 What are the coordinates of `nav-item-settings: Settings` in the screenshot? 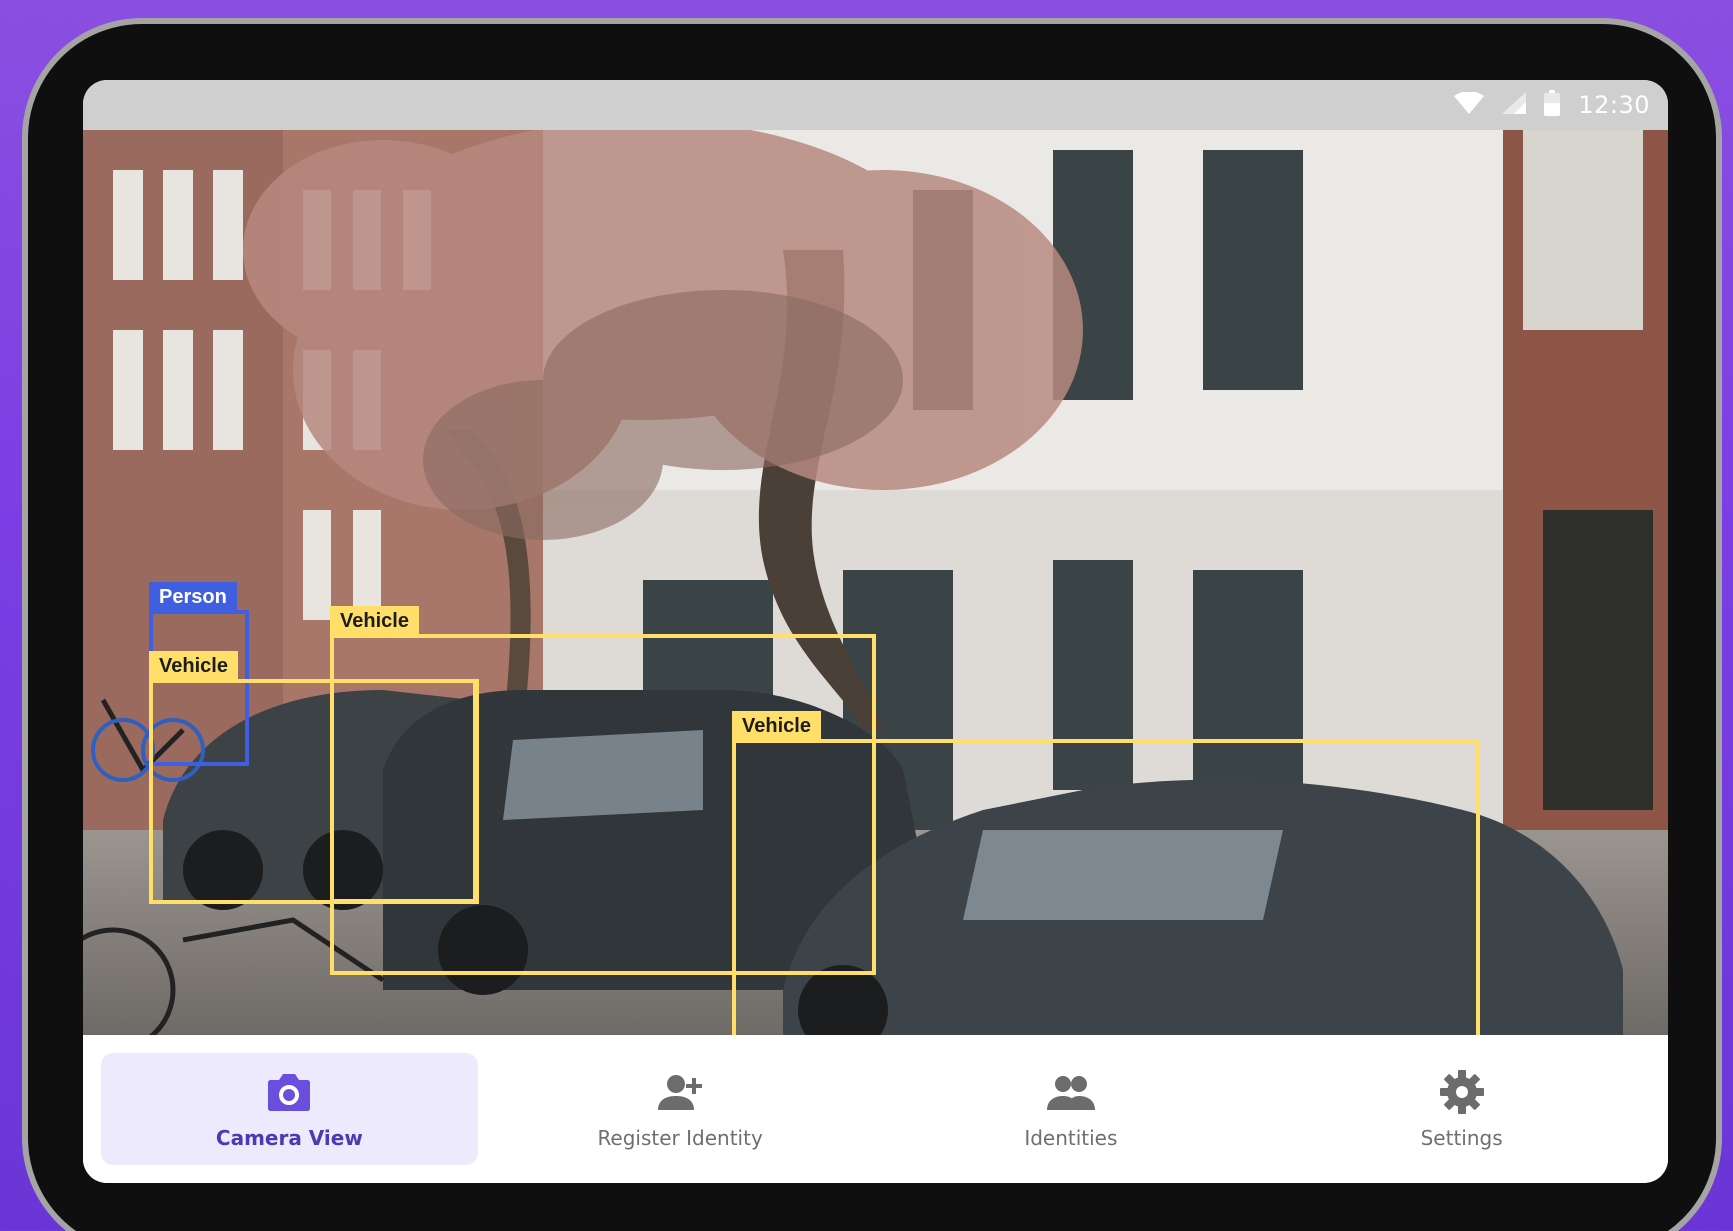 It's located at (1461, 1109).